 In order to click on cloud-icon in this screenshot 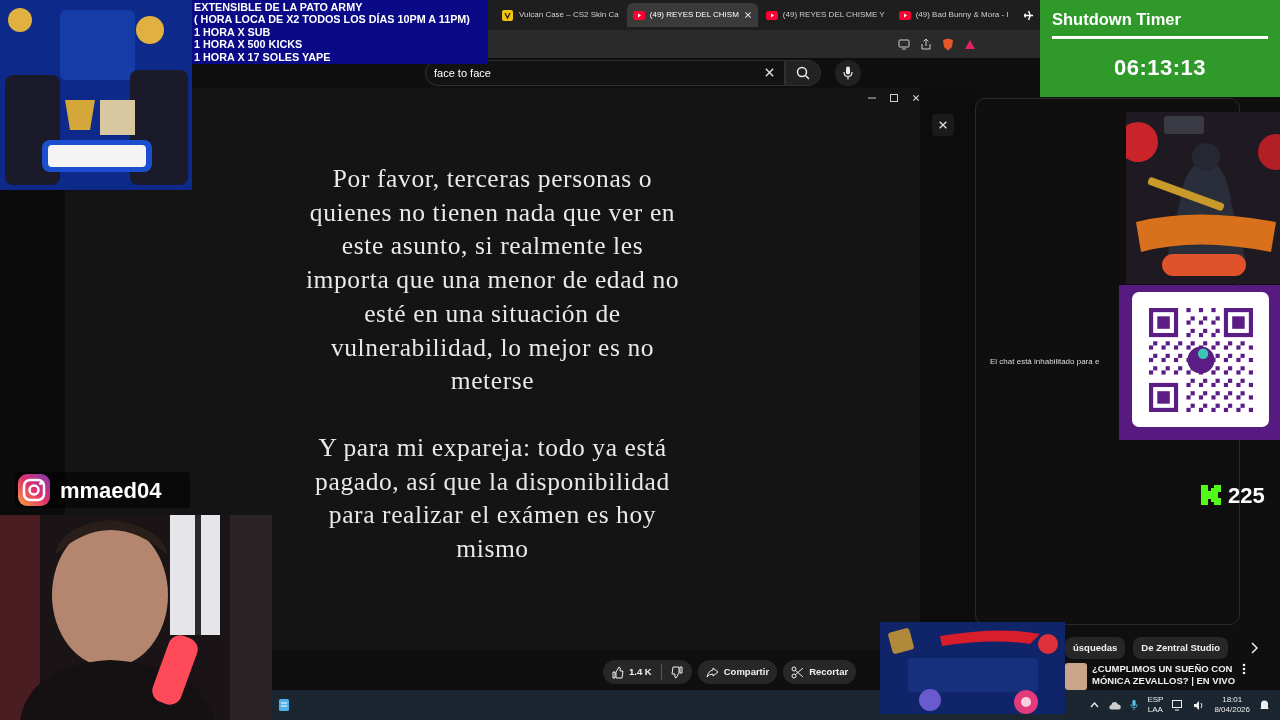, I will do `click(1115, 705)`.